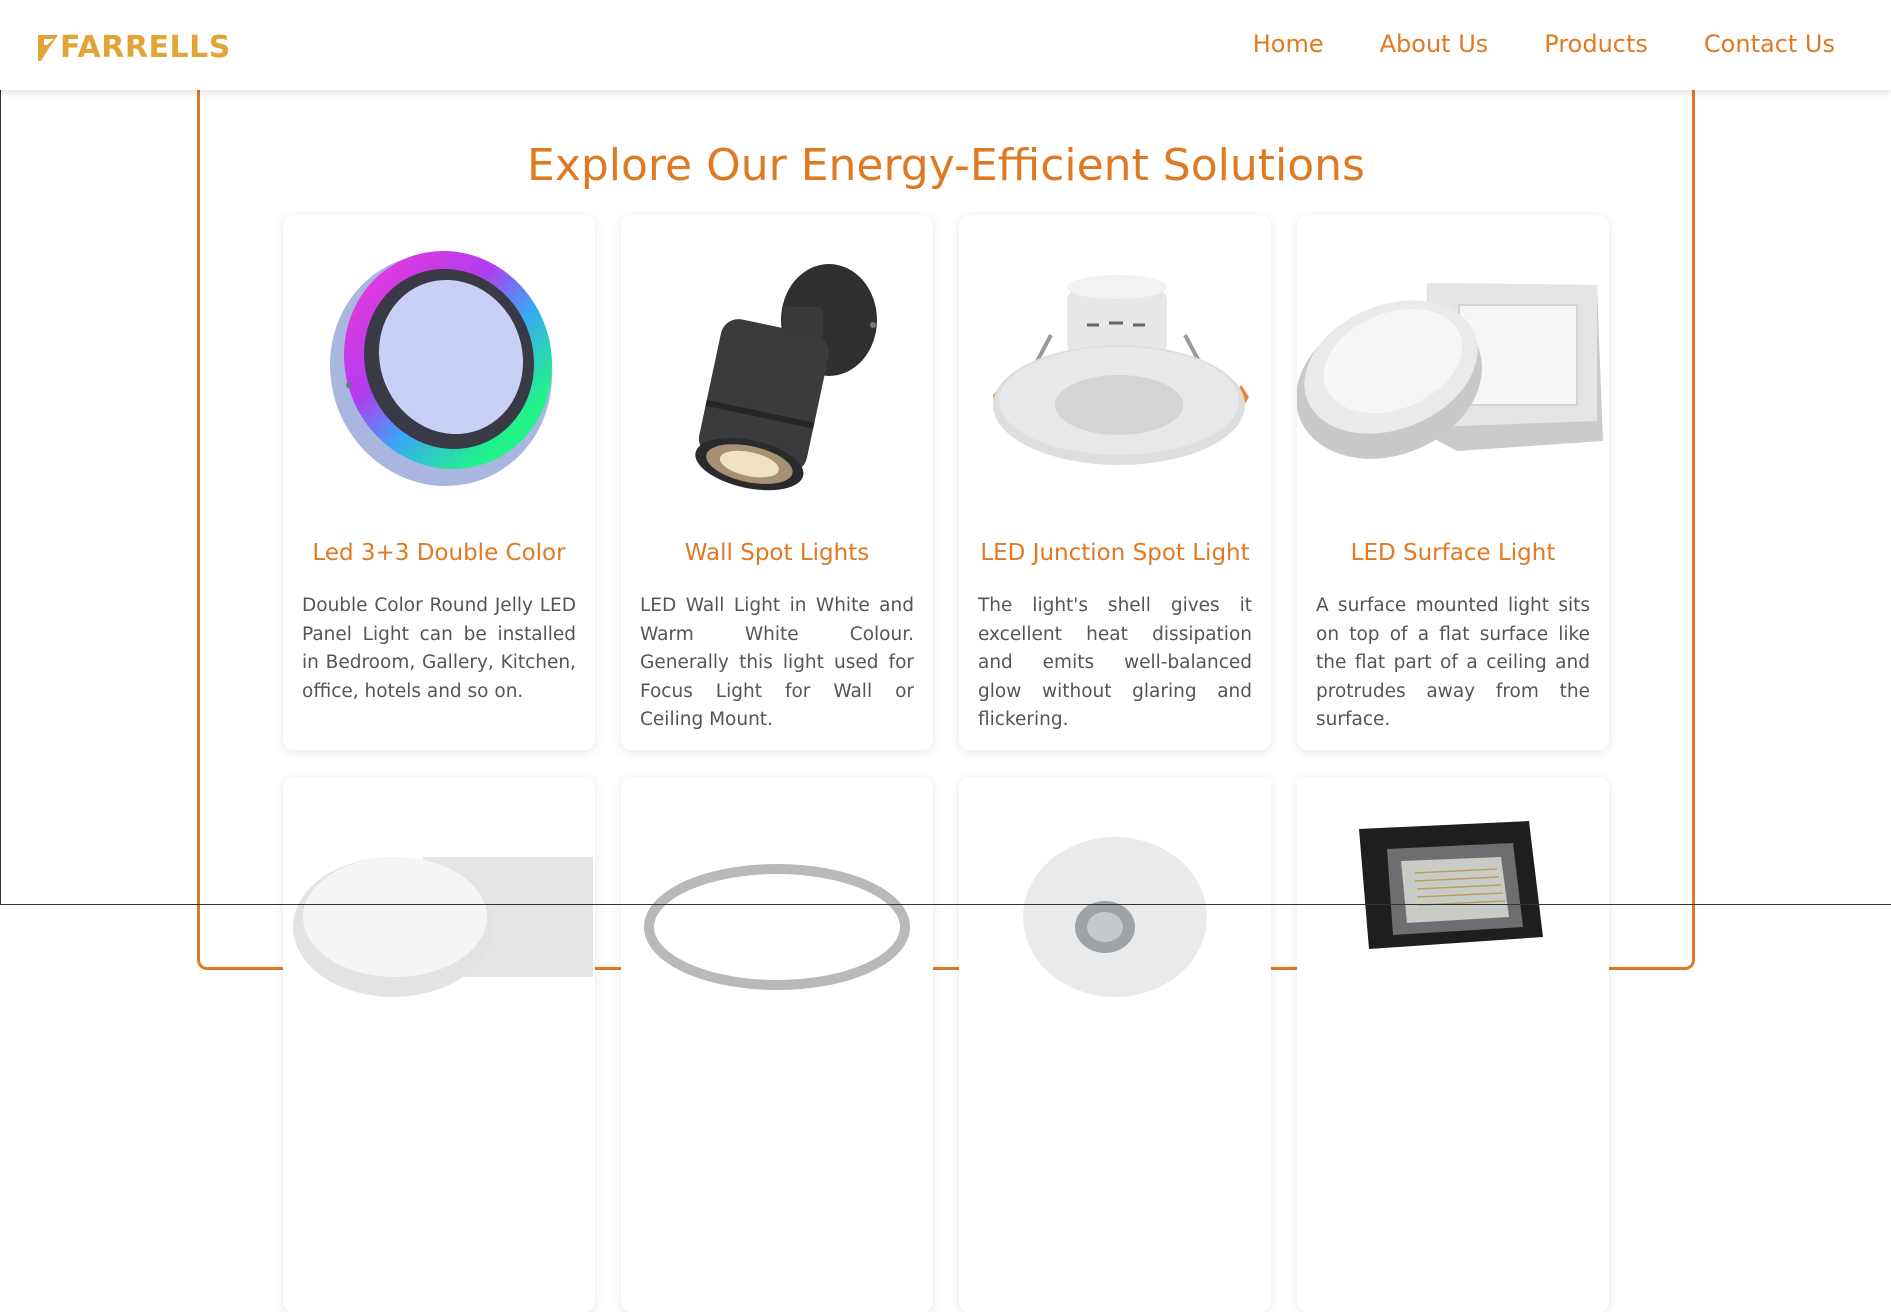 Image resolution: width=1891 pixels, height=1312 pixels. What do you see at coordinates (1769, 44) in the screenshot?
I see `nav-contact-us: Contact Us` at bounding box center [1769, 44].